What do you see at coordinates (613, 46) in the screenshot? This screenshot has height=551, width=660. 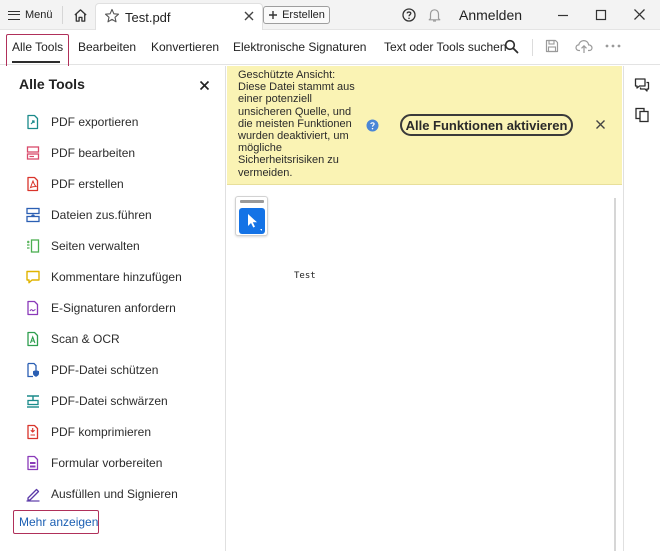 I see `more-options-icon` at bounding box center [613, 46].